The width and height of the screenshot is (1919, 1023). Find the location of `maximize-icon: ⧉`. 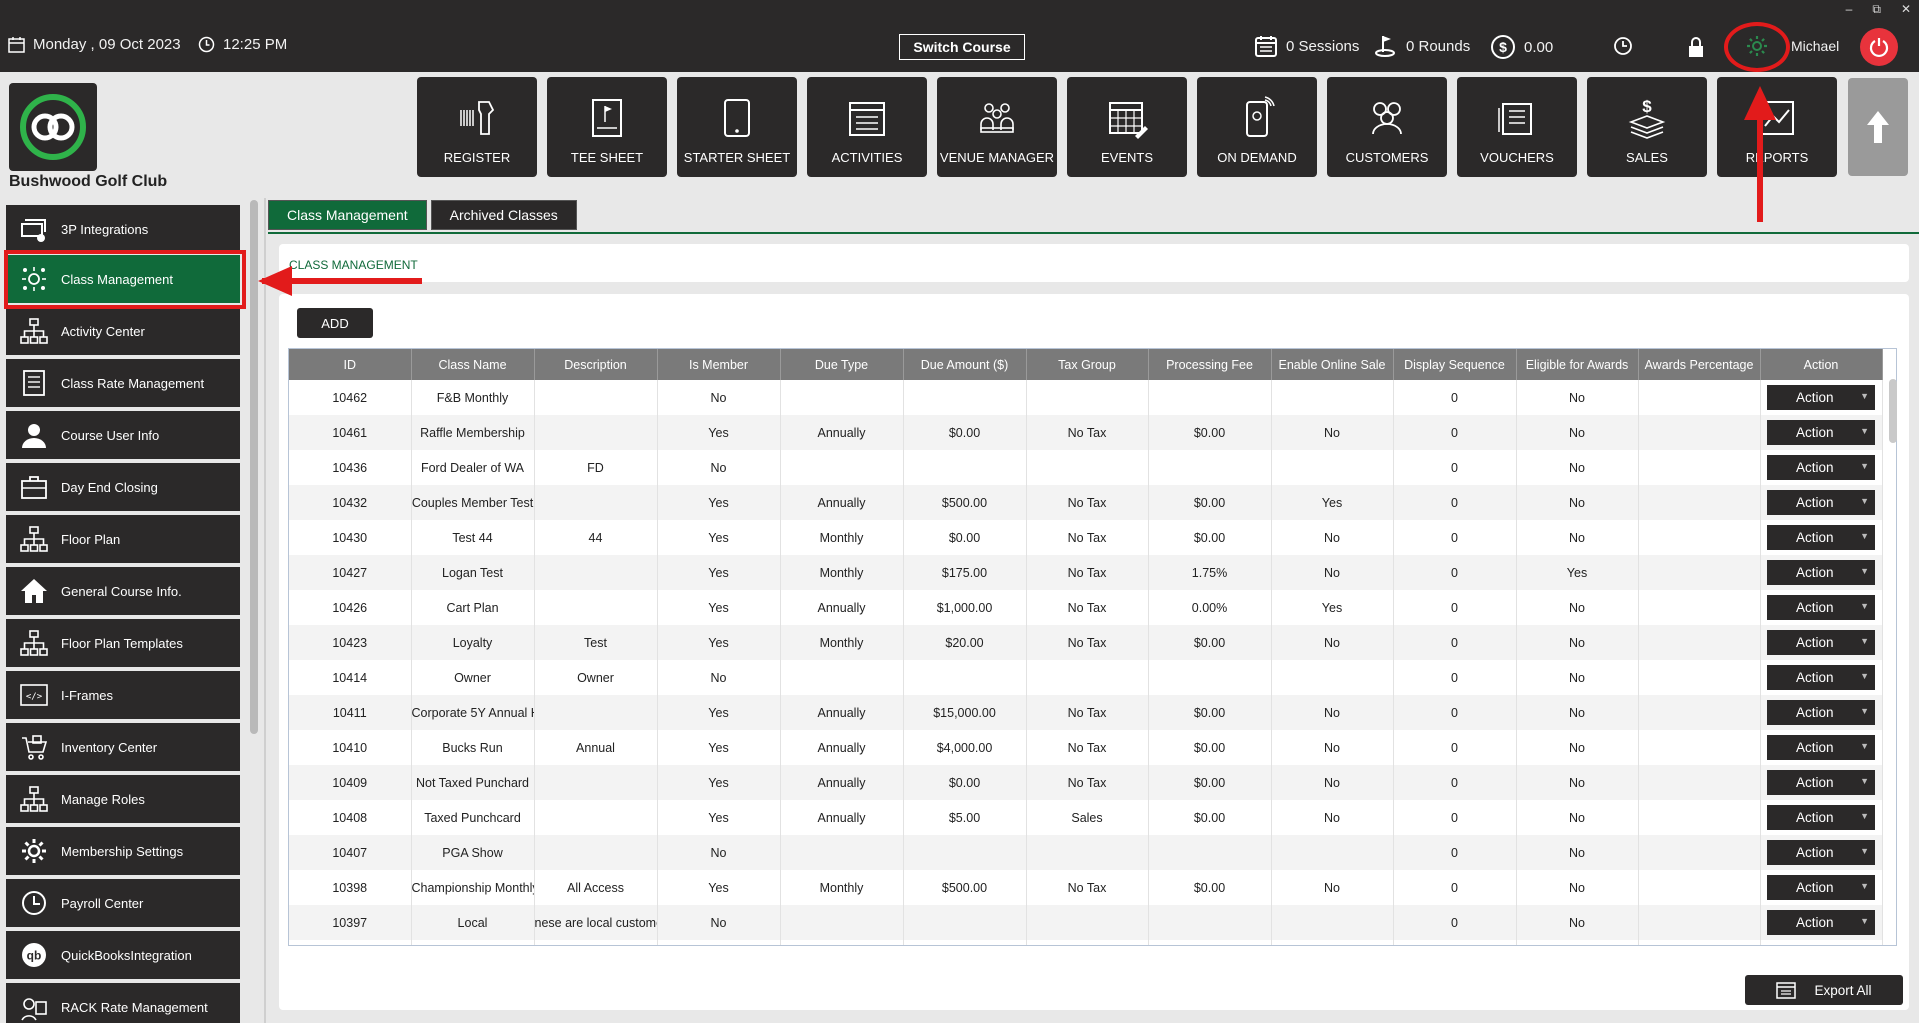

maximize-icon: ⧉ is located at coordinates (1876, 9).